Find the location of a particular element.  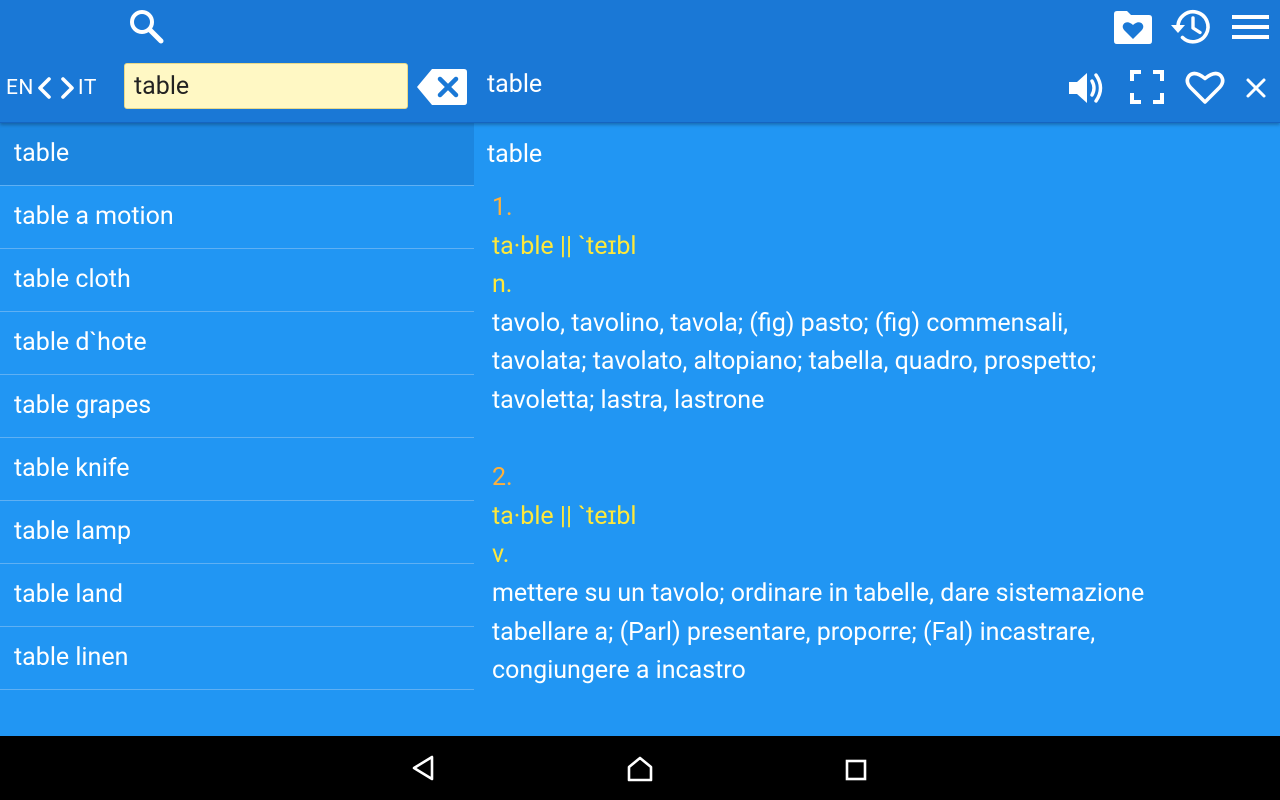

list-item: table cloth is located at coordinates (237, 280).